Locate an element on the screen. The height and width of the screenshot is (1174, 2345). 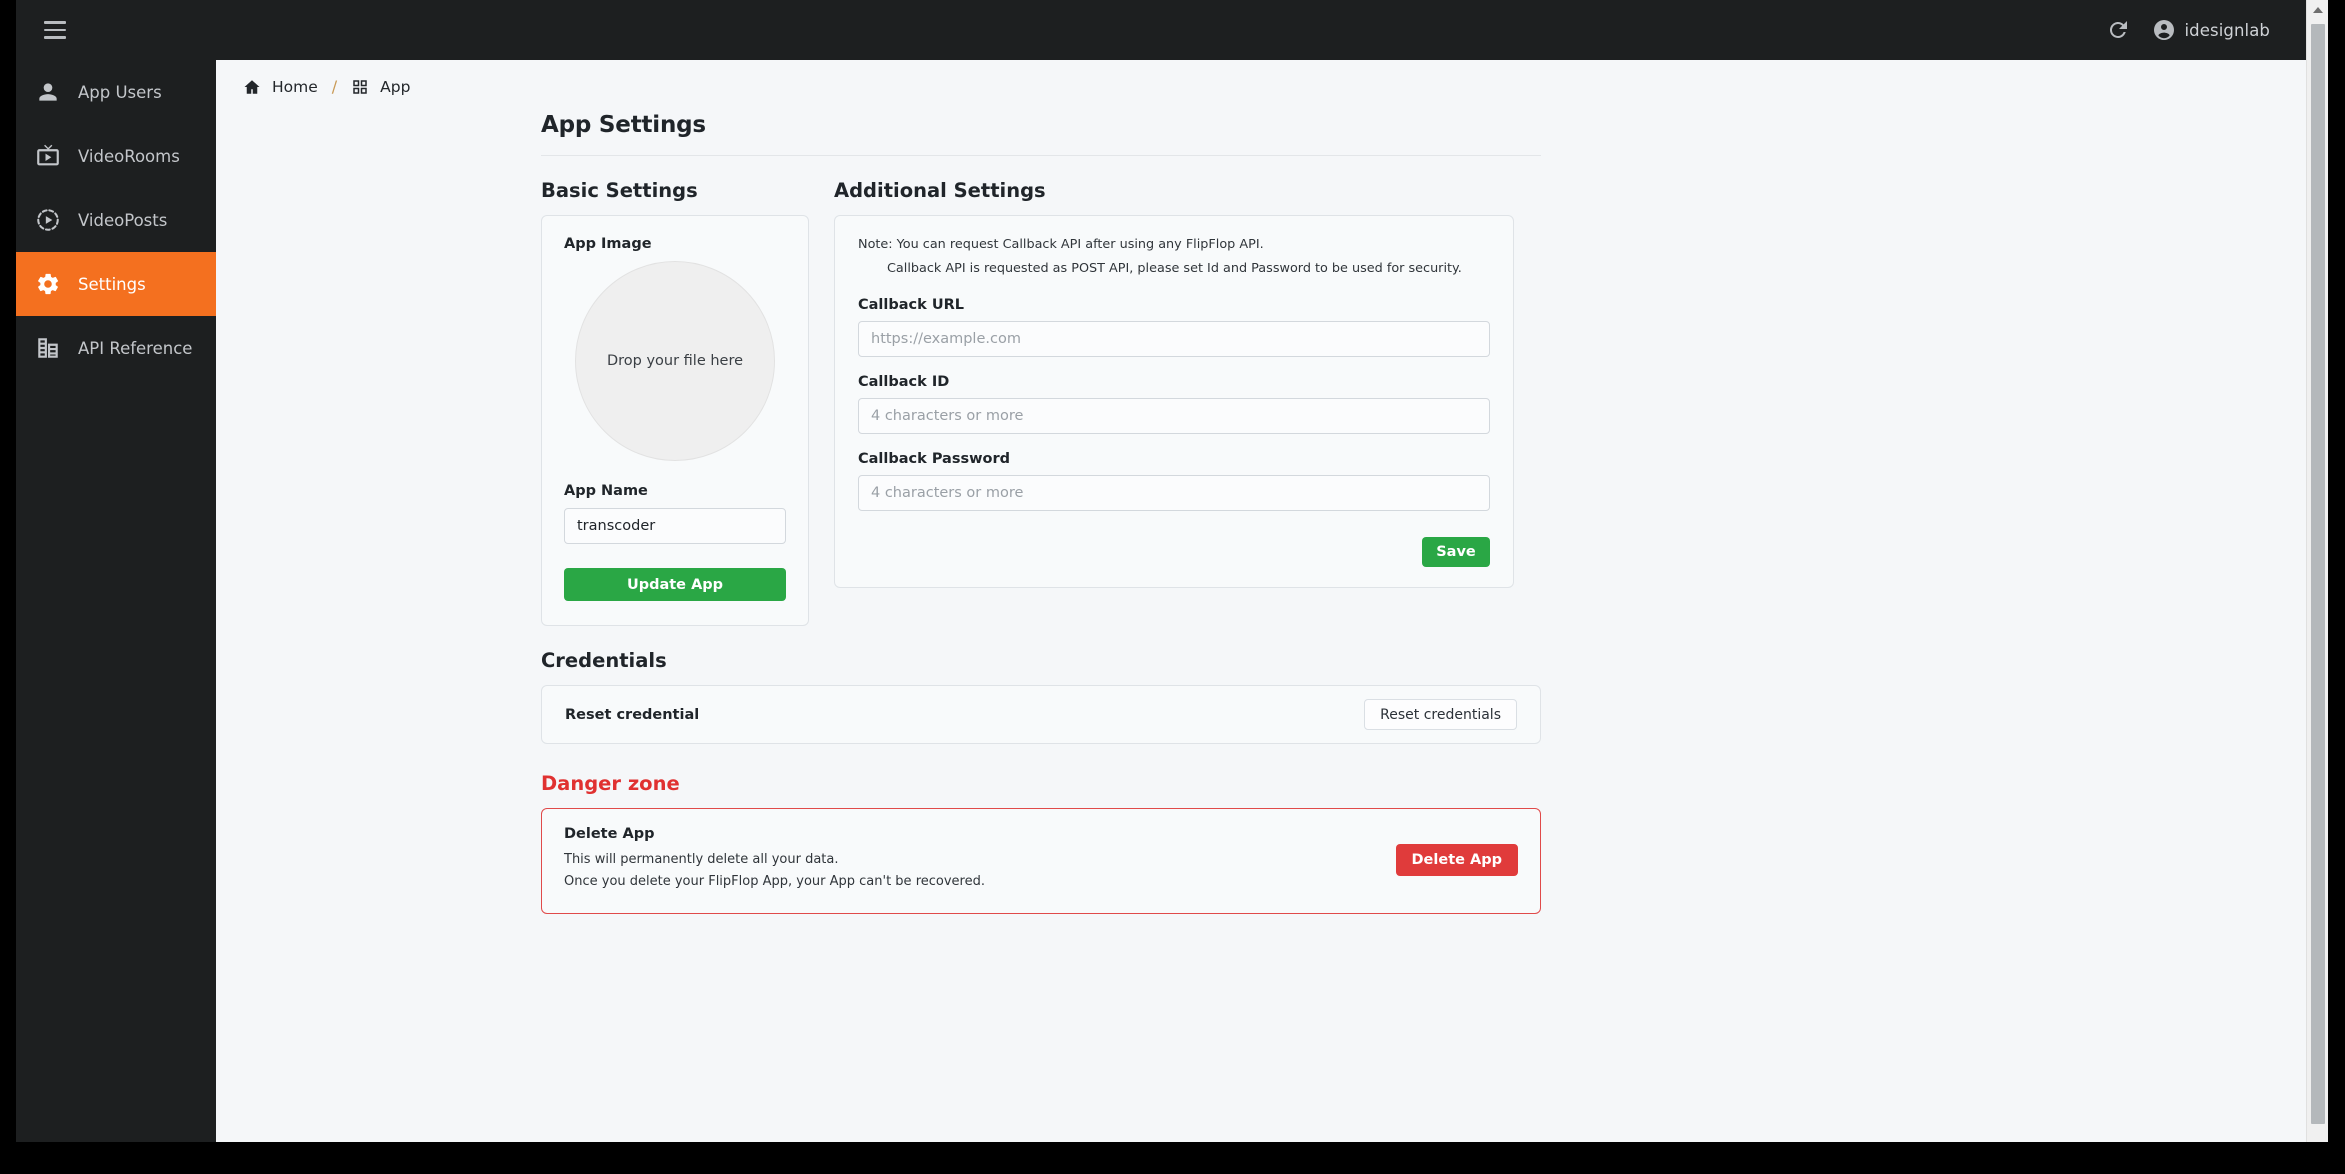
sidebar-item-label: VideoPosts is located at coordinates (123, 220).